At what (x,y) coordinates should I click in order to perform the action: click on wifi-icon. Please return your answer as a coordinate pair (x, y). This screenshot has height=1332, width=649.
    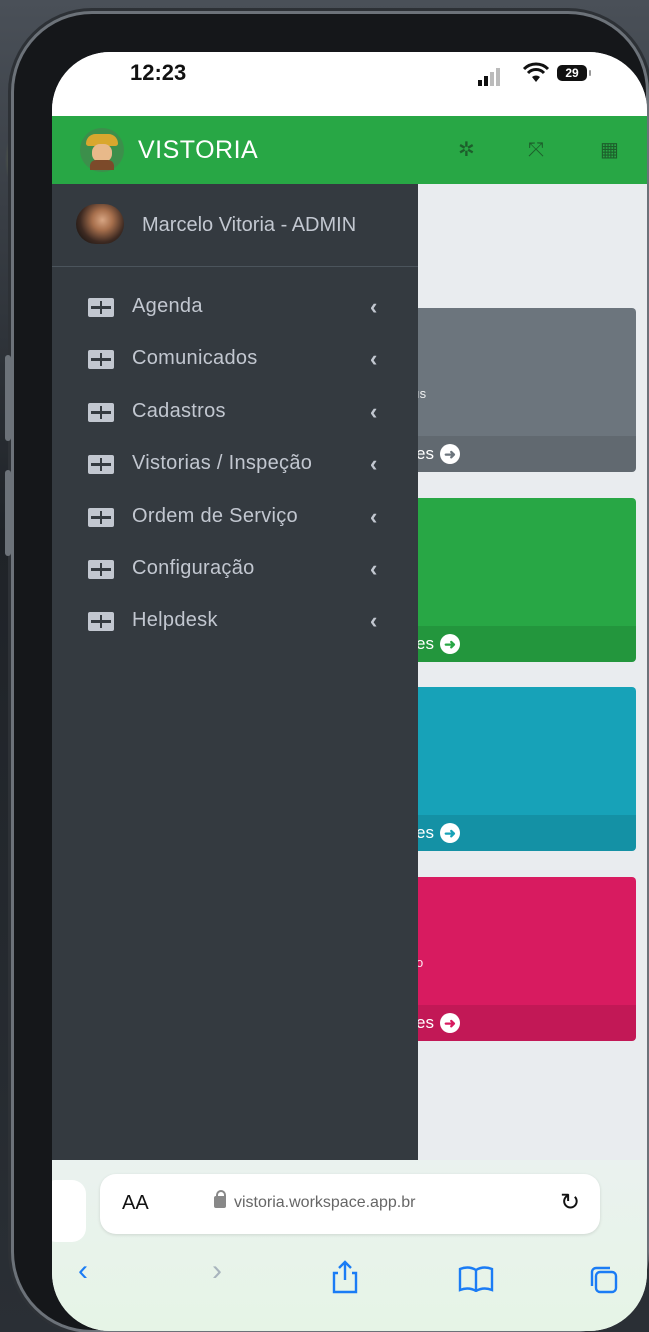
    Looking at the image, I should click on (536, 72).